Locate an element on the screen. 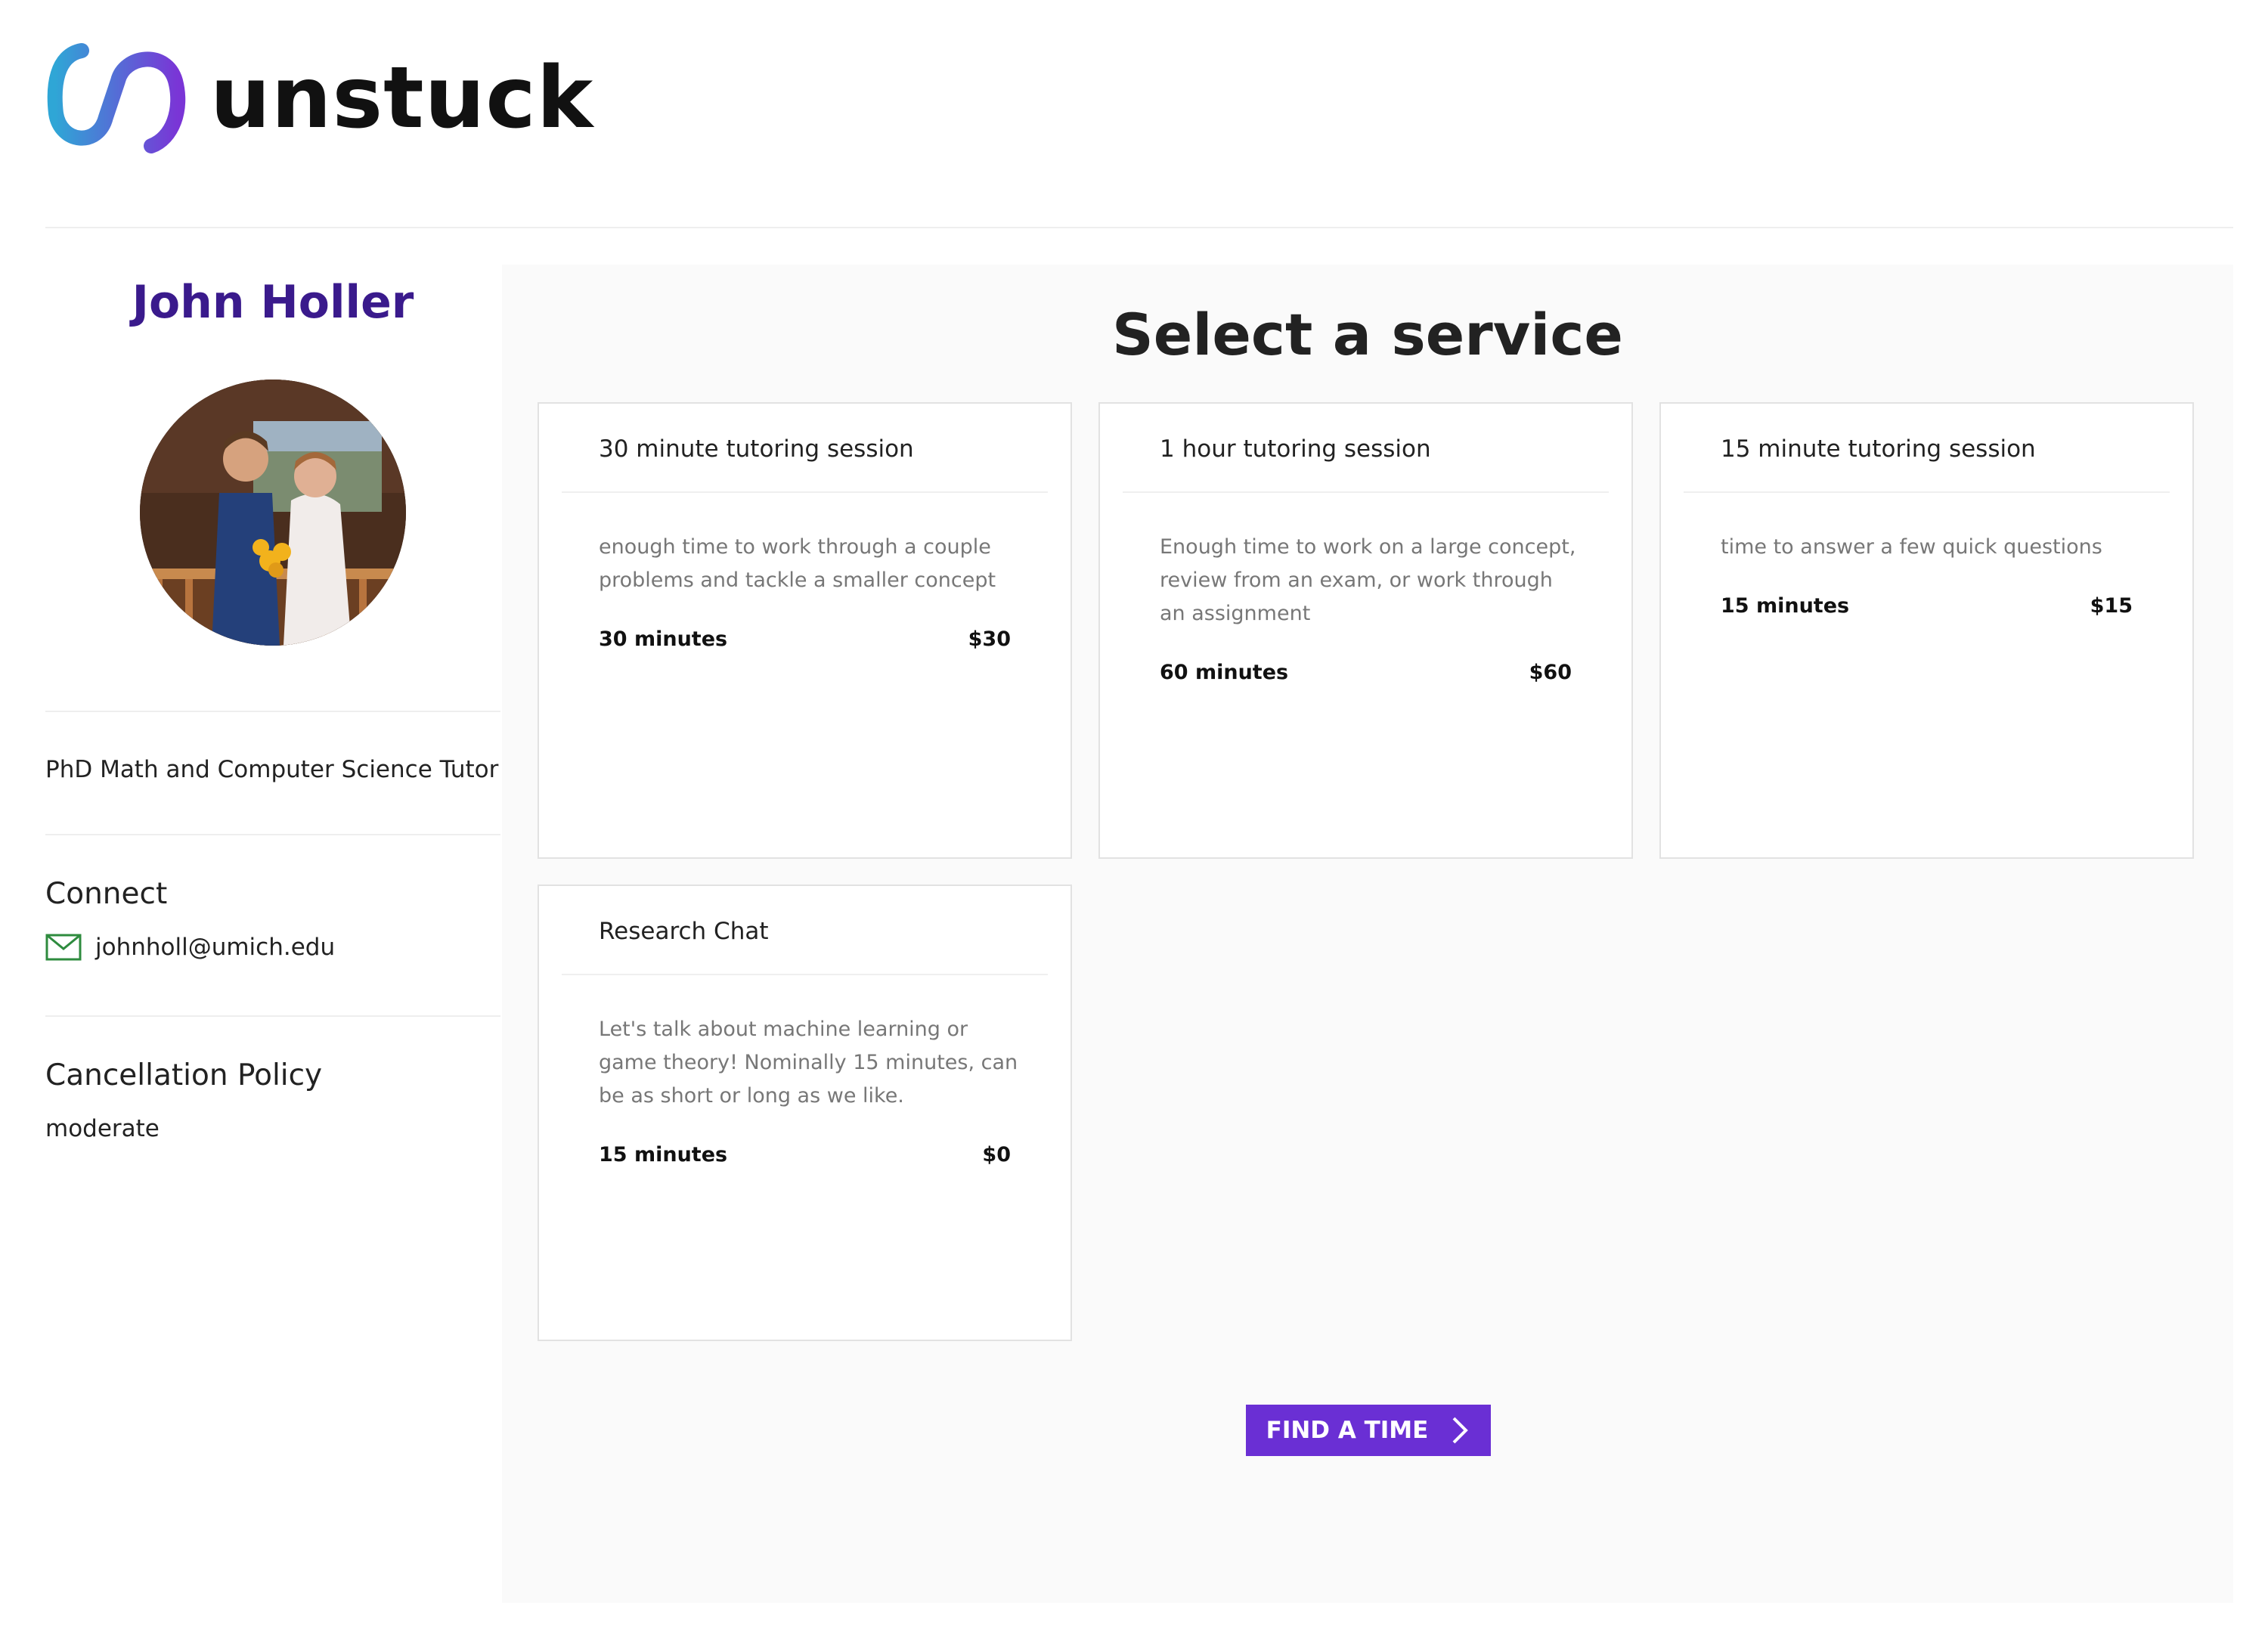 The image size is (2268, 1639). avatar is located at coordinates (273, 513).